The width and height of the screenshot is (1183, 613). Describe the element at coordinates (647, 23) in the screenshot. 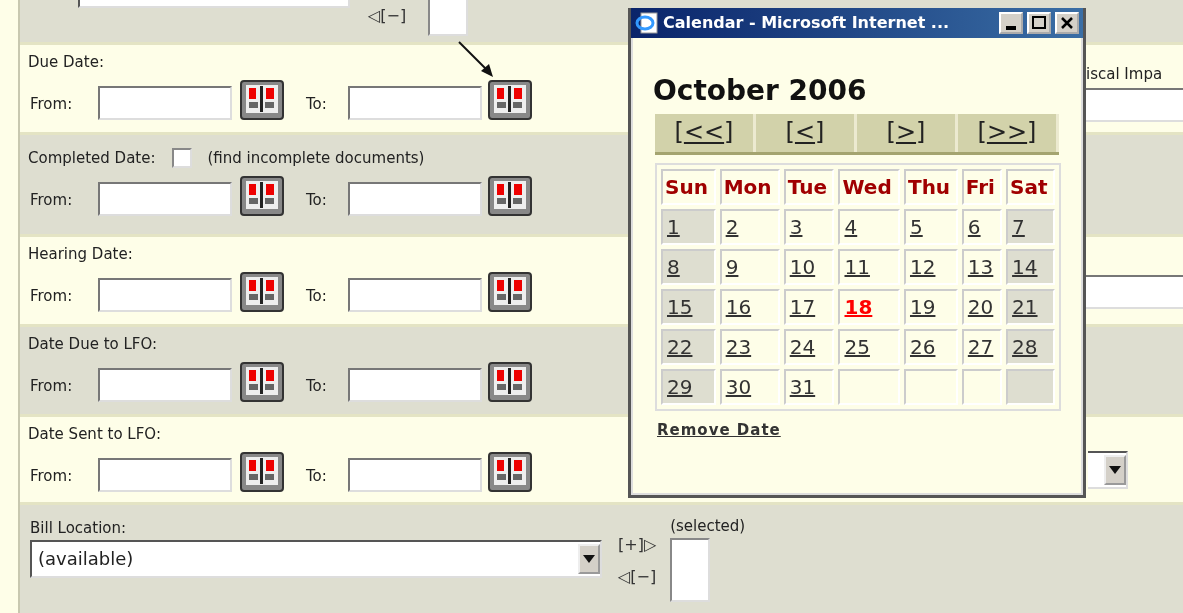

I see `browser-page-icon` at that location.